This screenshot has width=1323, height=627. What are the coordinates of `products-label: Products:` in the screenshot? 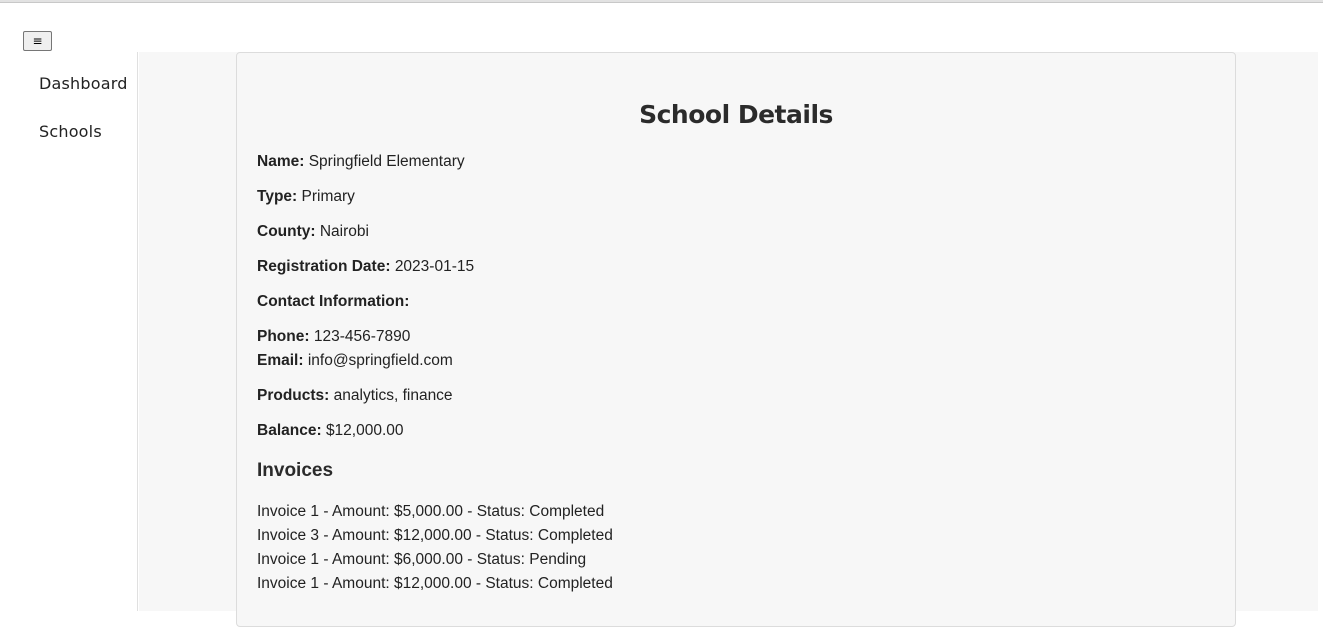 It's located at (293, 395).